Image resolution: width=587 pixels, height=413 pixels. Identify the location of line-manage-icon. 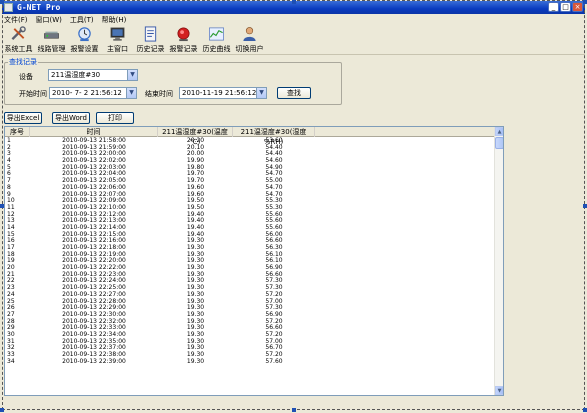
(51, 35).